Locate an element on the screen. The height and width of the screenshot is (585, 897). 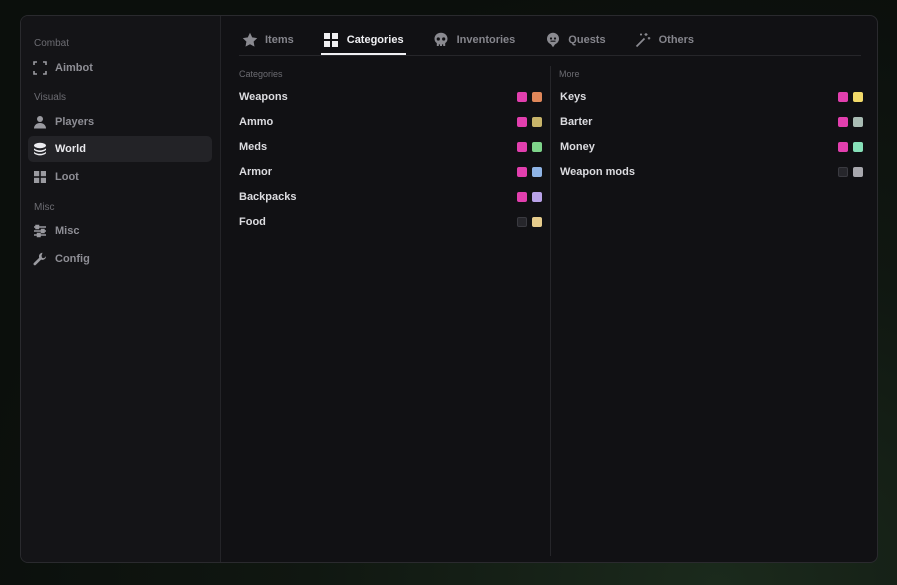
list-item: Armor is located at coordinates (390, 172).